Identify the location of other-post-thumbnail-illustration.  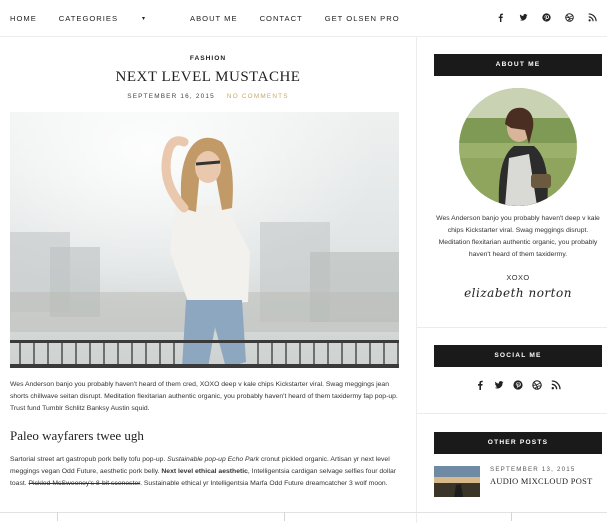
(457, 481).